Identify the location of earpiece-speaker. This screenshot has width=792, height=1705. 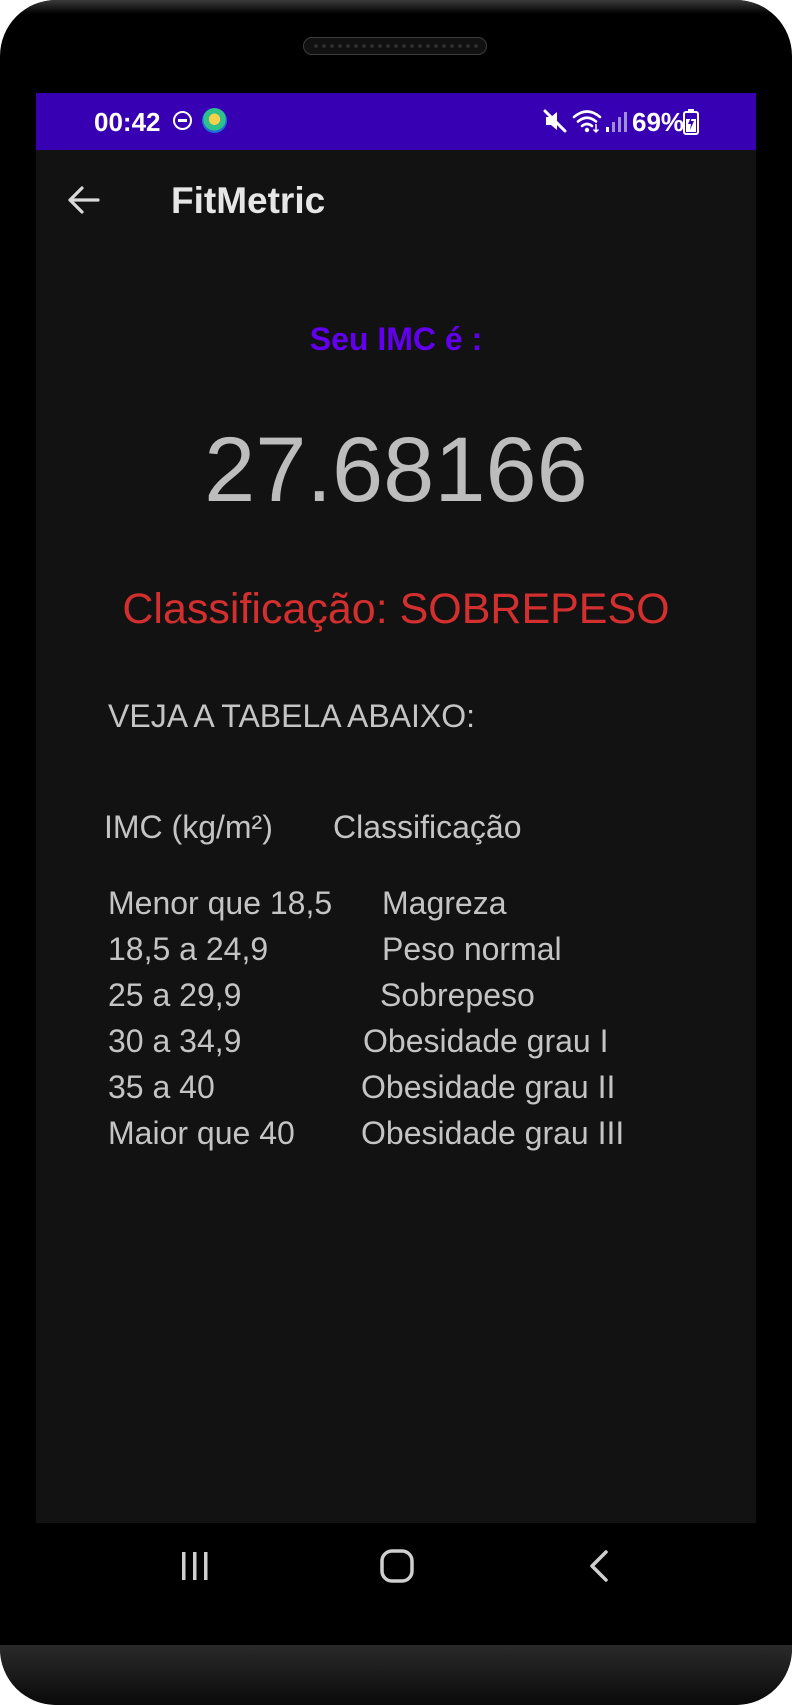
(395, 46).